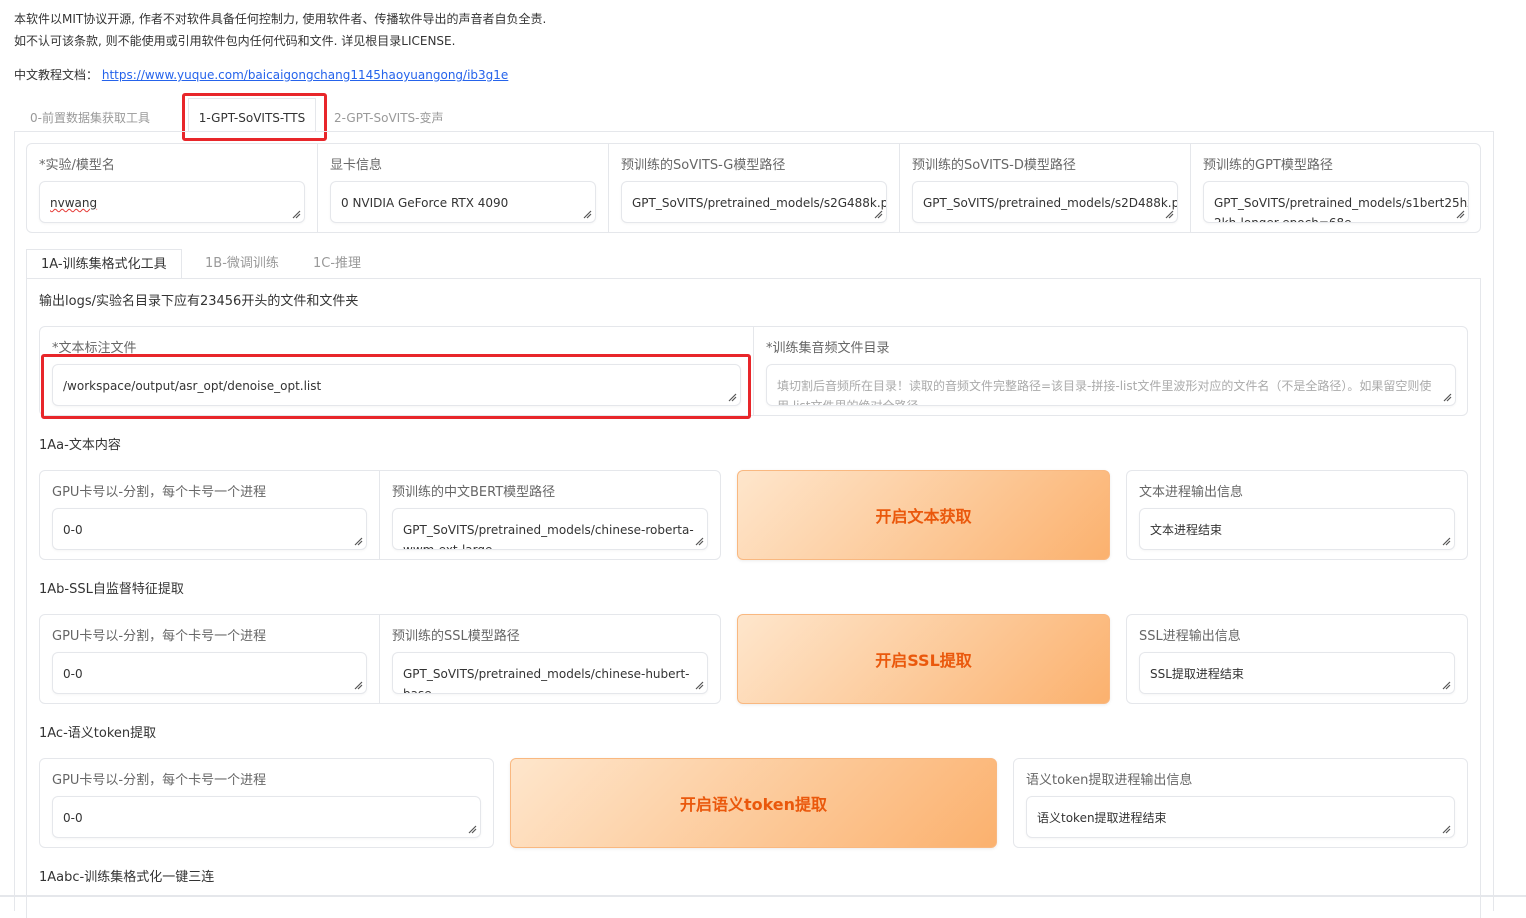 The image size is (1526, 918). What do you see at coordinates (753, 264) in the screenshot?
I see `sub-tab-bar: 1A-训练集格式化工具 1B-微调训练 1C-推理` at bounding box center [753, 264].